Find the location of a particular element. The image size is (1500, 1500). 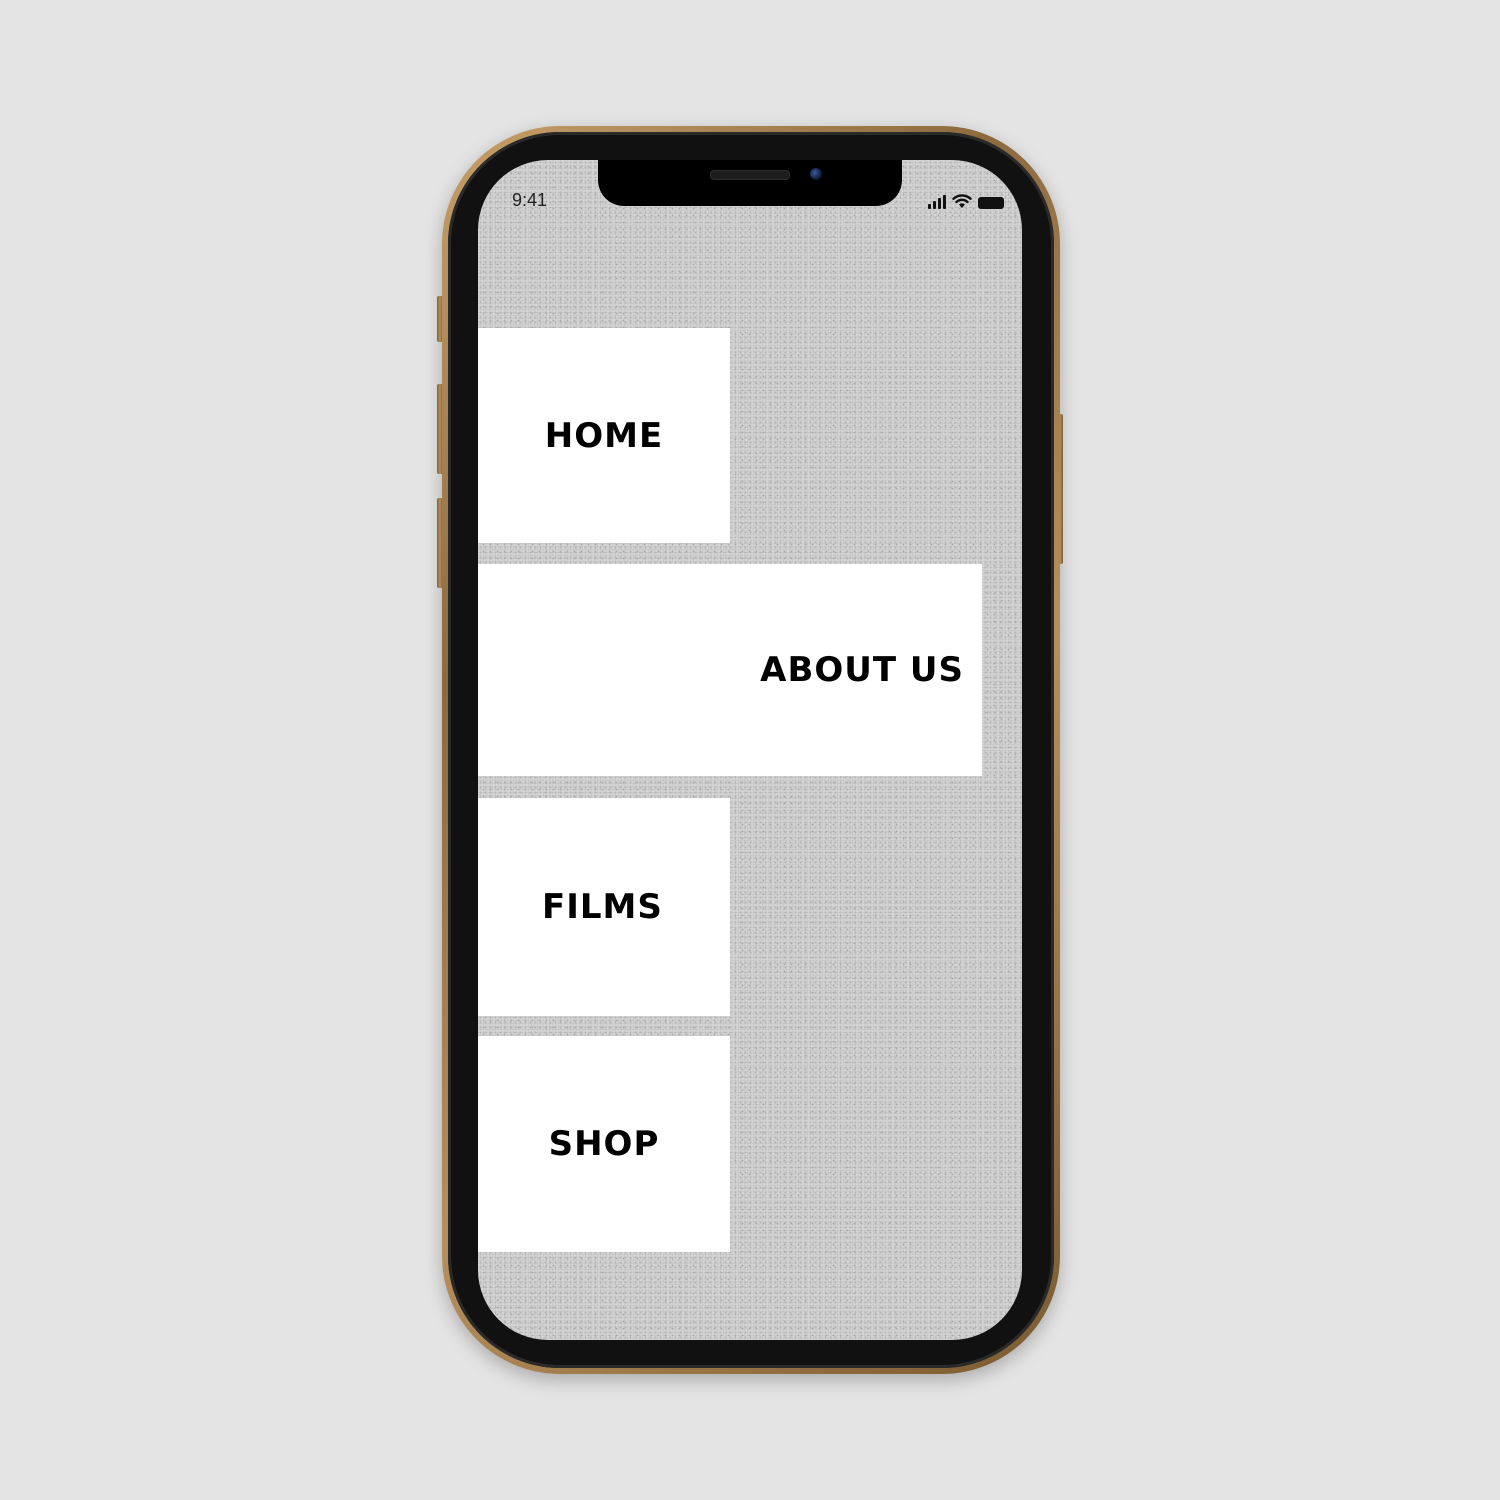

notch is located at coordinates (750, 183).